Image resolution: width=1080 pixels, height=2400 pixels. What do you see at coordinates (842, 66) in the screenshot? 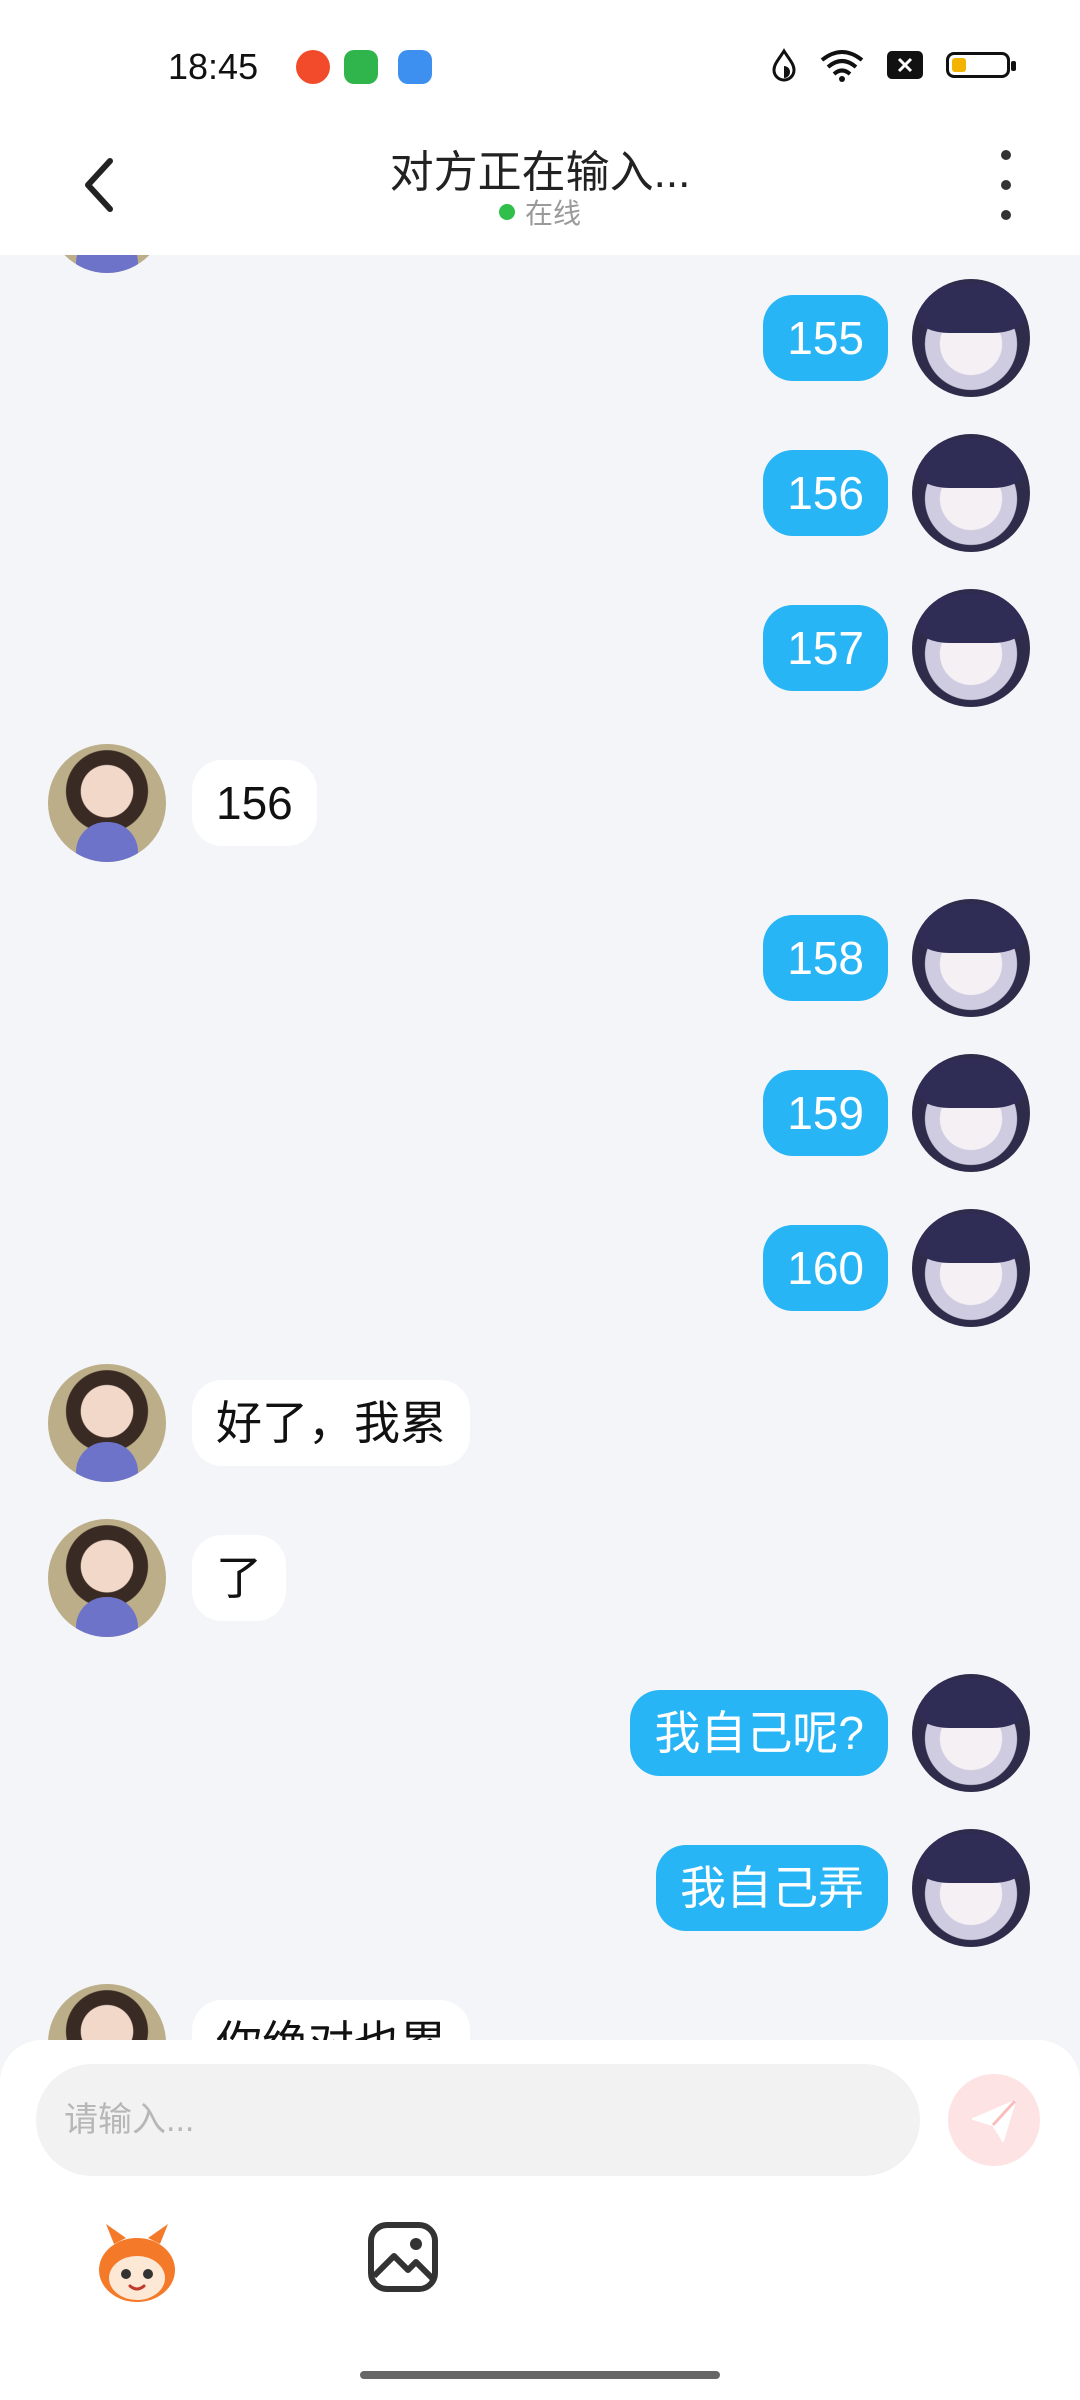
I see `wifi-icon` at bounding box center [842, 66].